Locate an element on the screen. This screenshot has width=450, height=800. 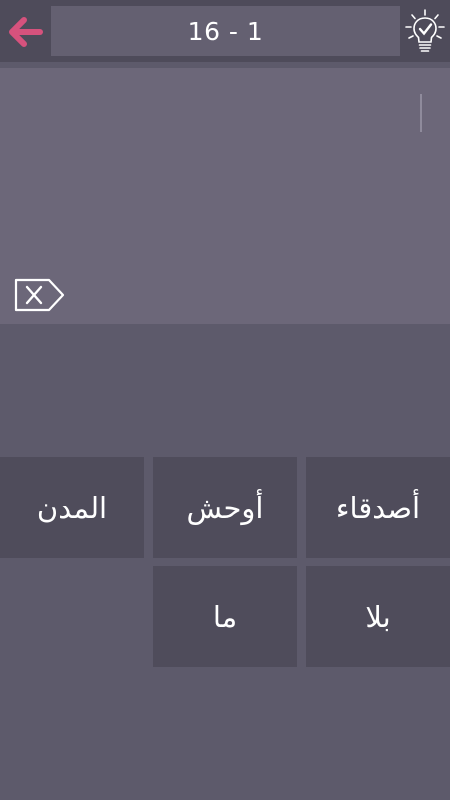
word-tile: المدن is located at coordinates (72, 507).